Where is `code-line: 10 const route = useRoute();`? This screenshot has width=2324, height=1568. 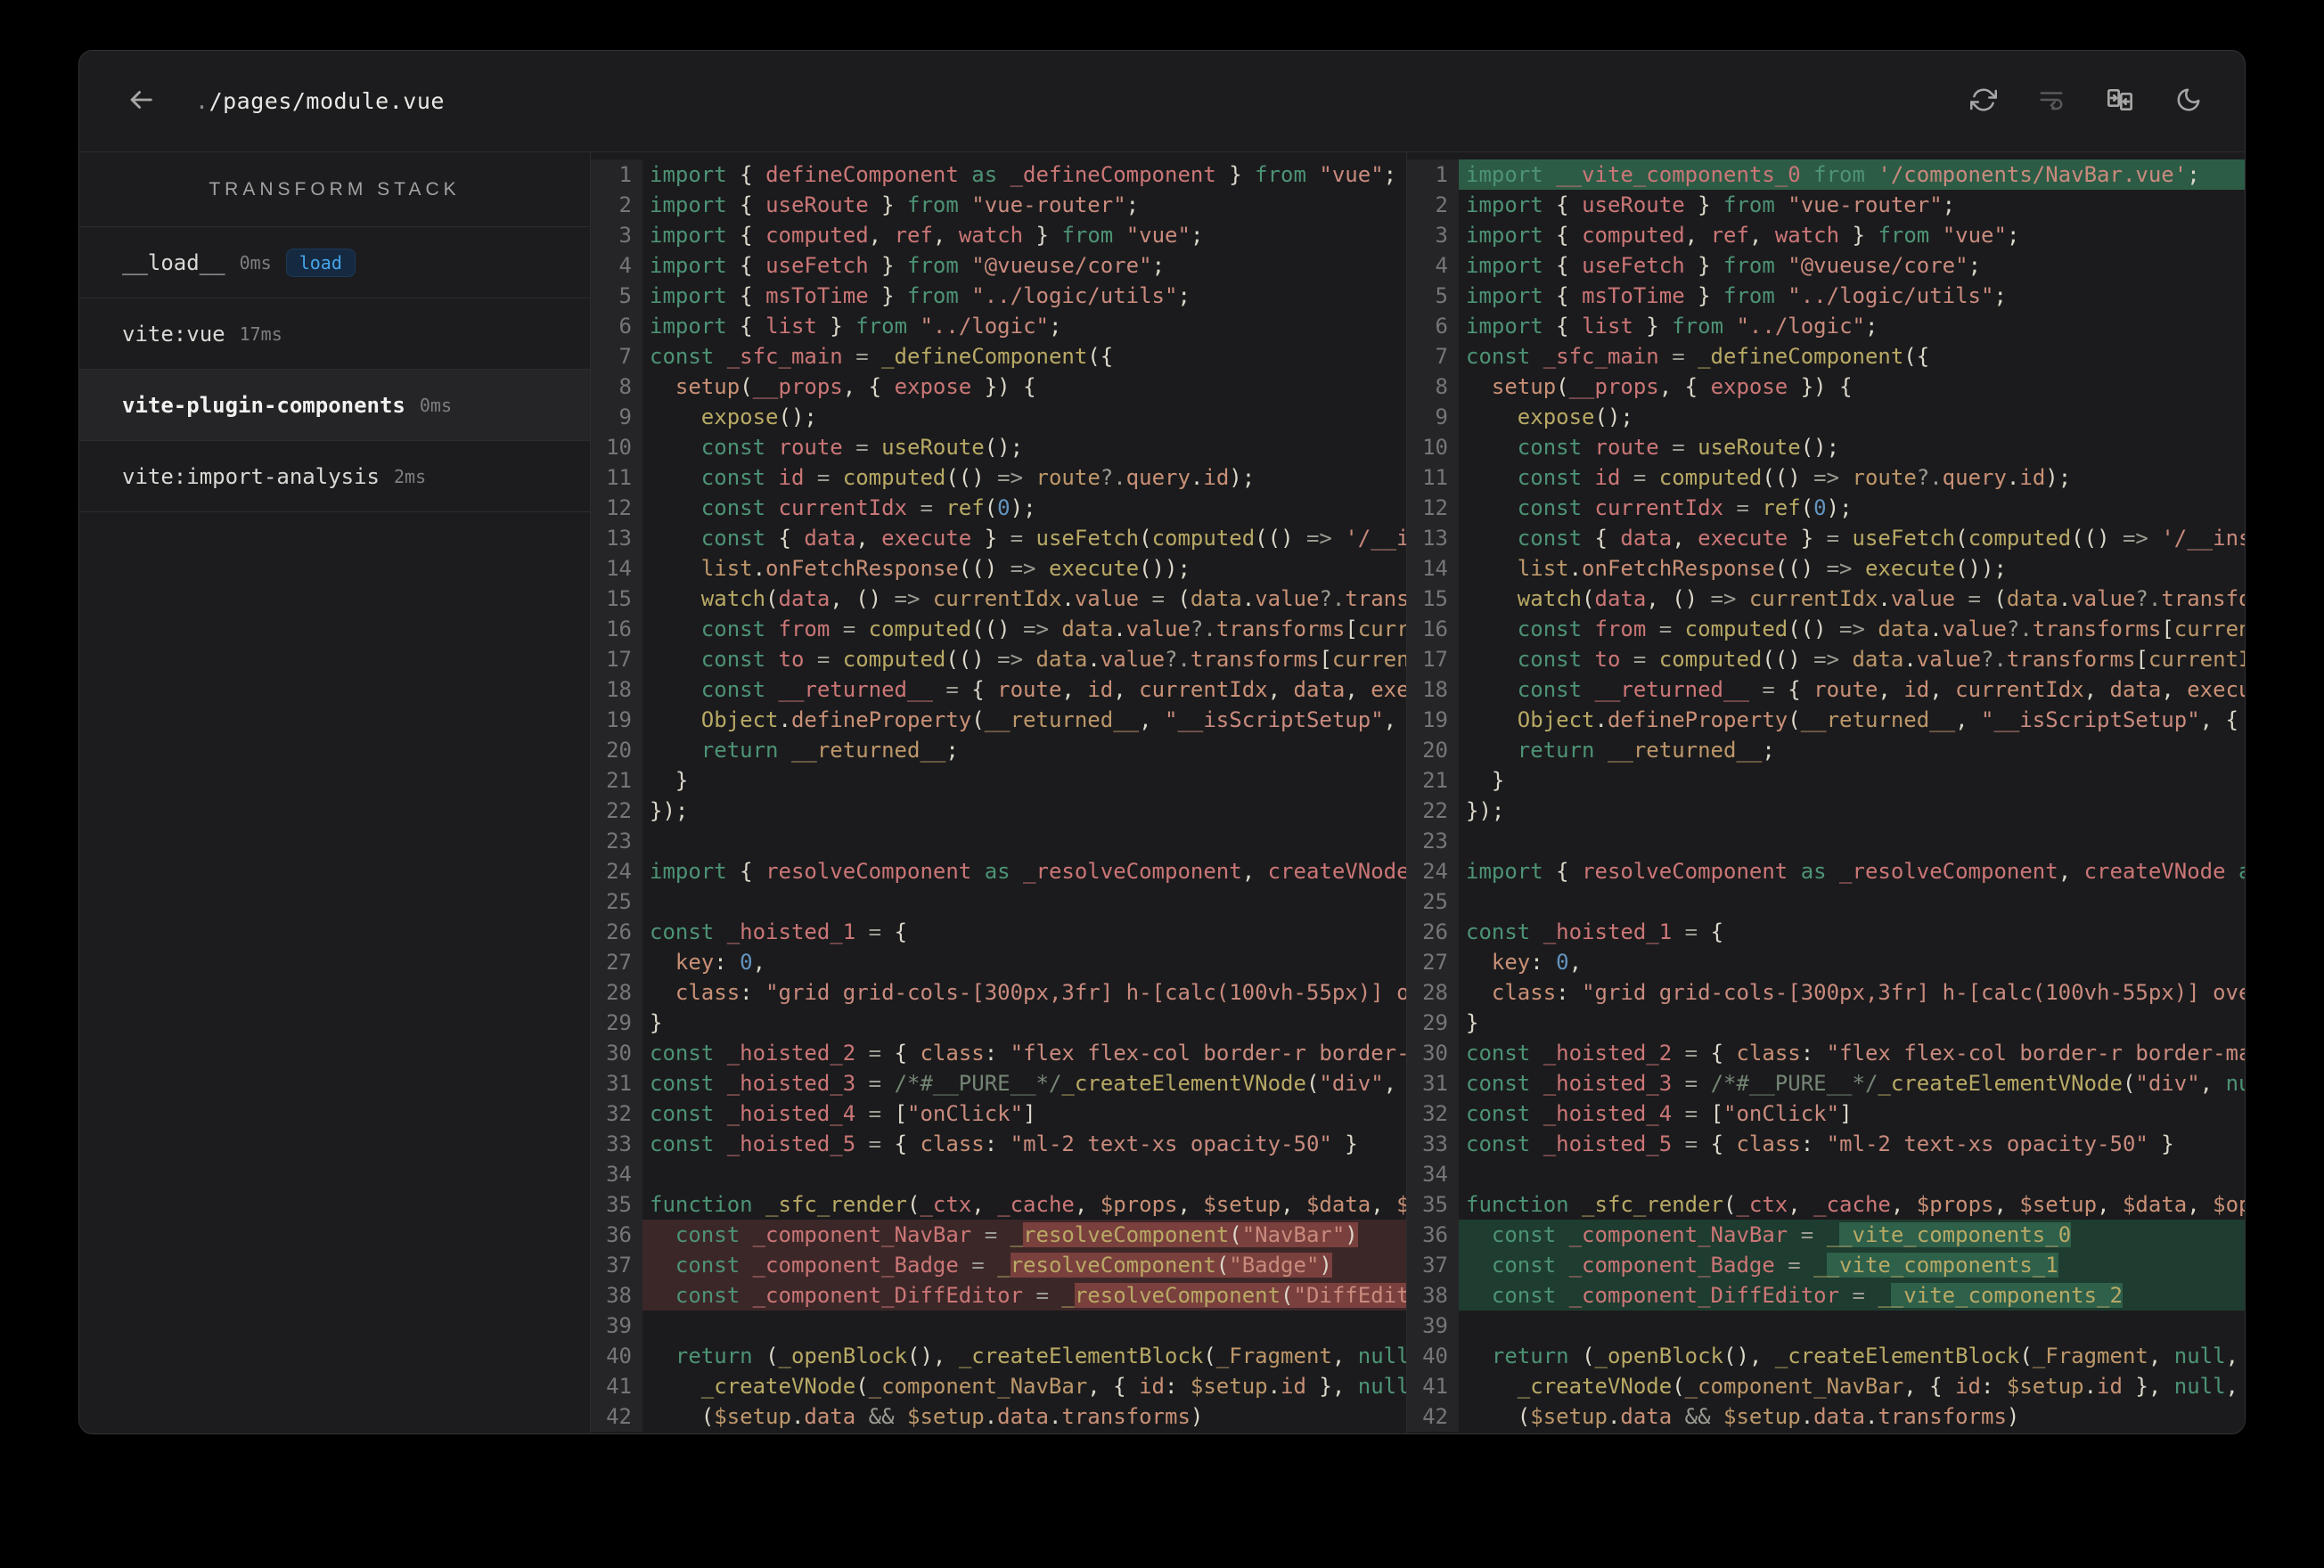
code-line: 10 const route = useRoute(); is located at coordinates (998, 447).